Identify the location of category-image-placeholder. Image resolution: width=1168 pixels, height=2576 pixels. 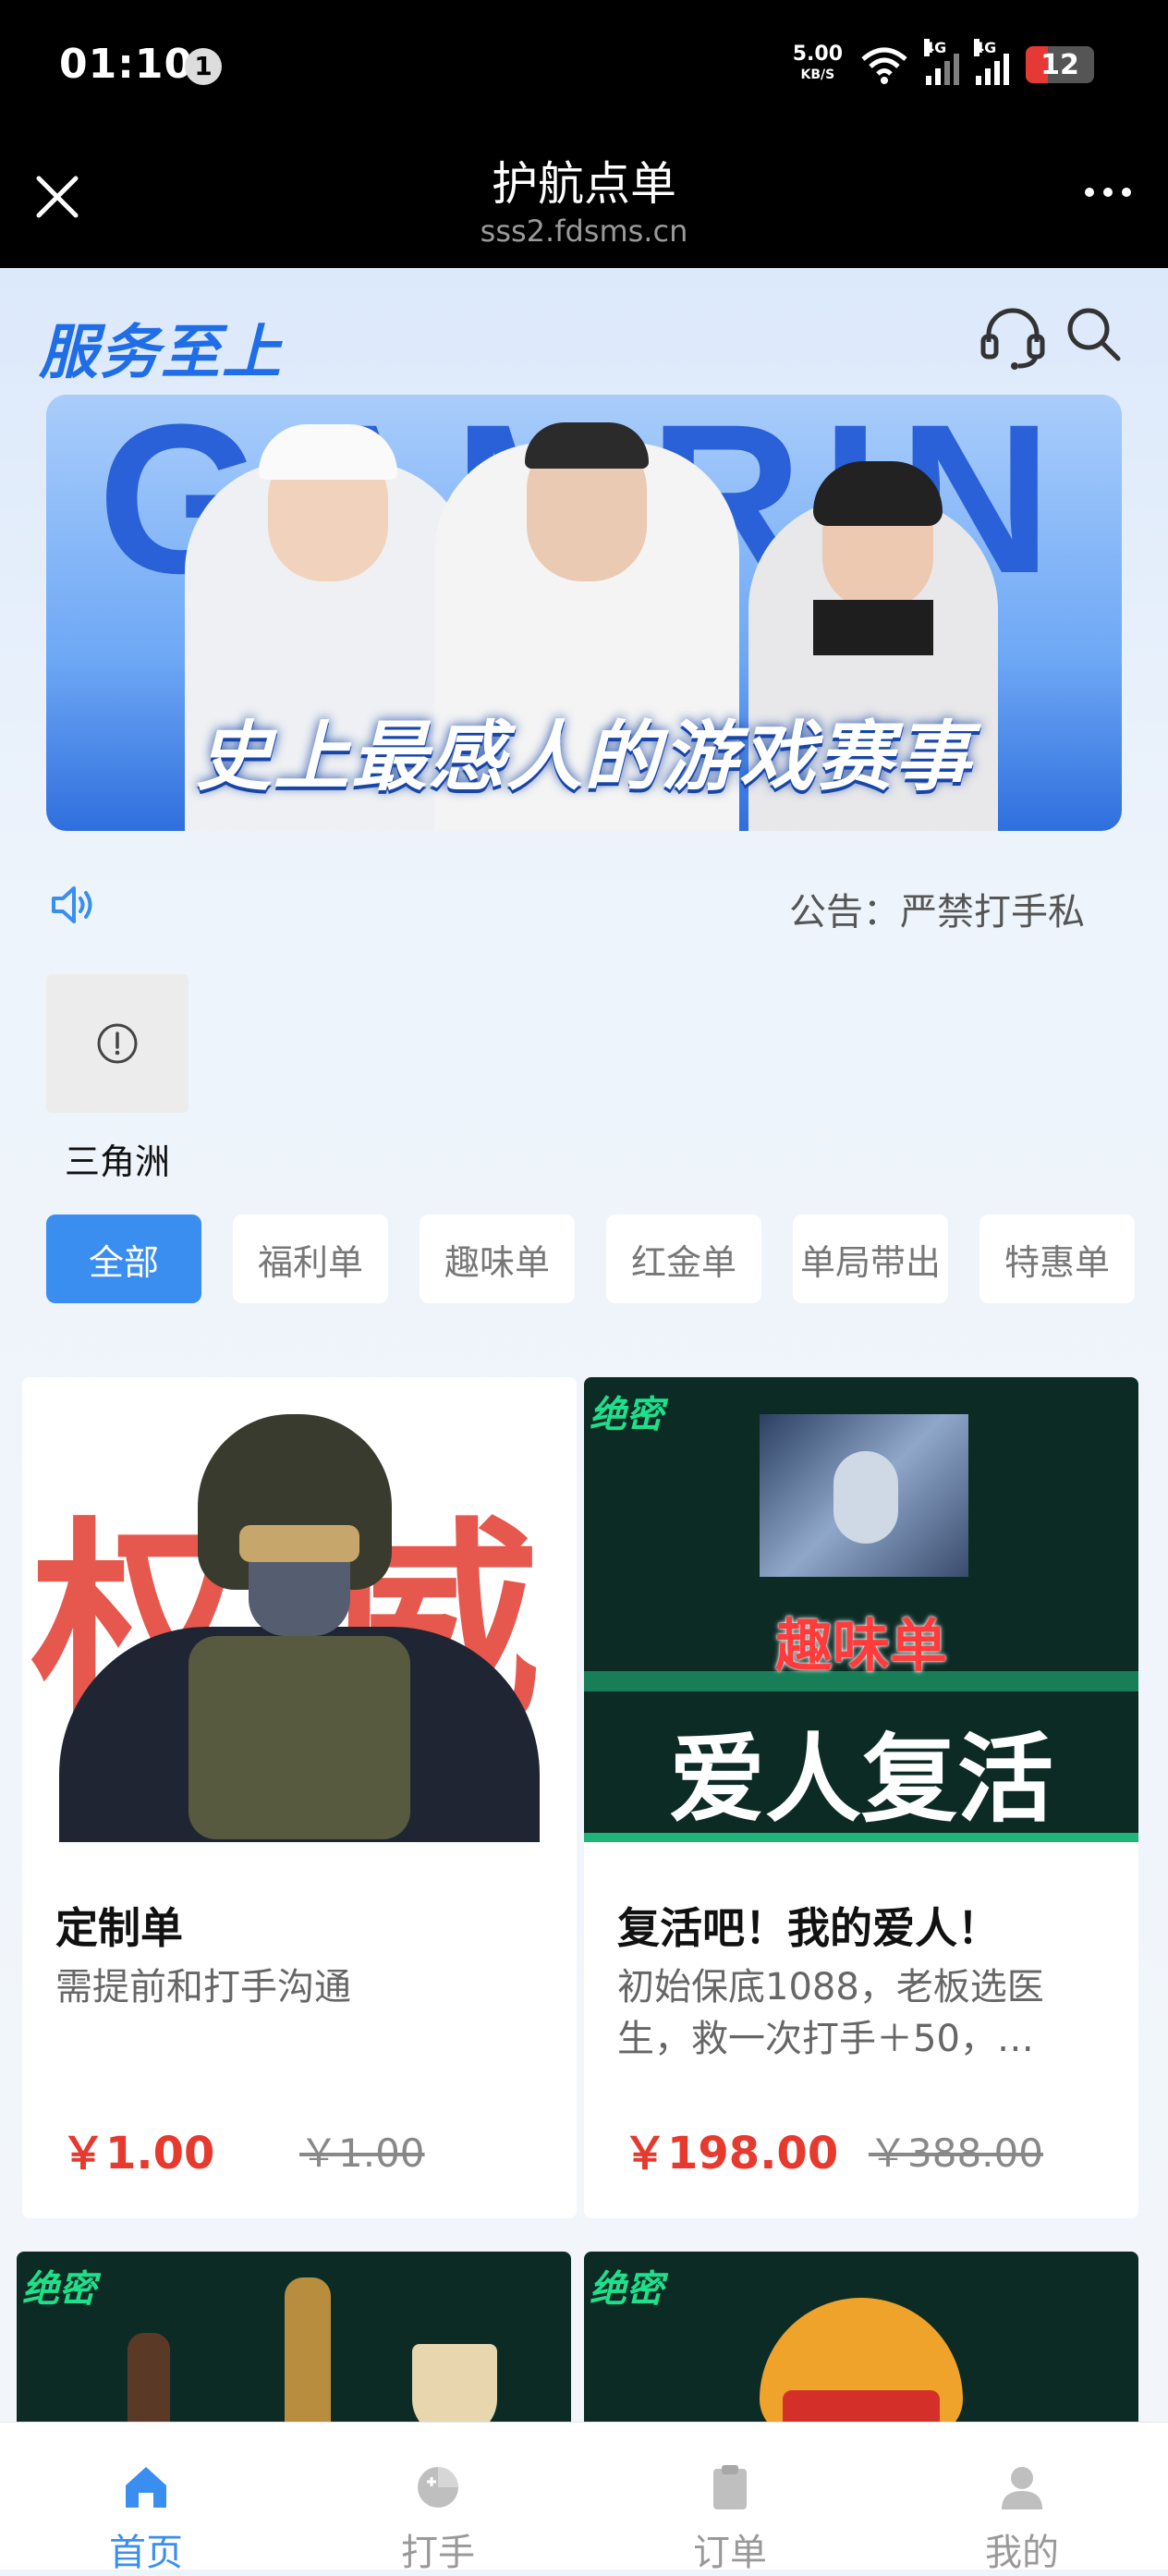
(118, 1043).